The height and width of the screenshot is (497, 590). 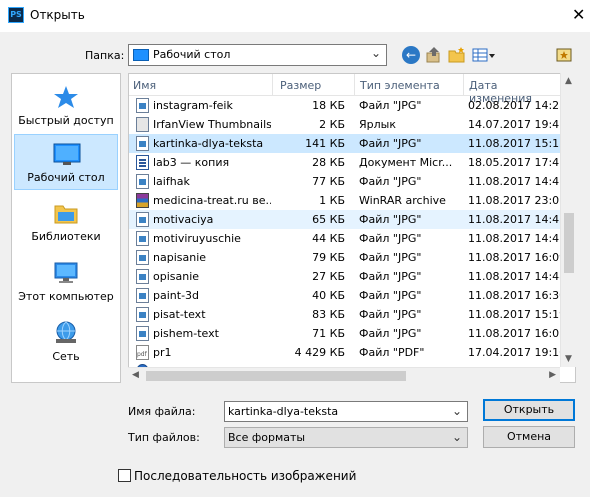 What do you see at coordinates (345, 89) in the screenshot?
I see `list-header: Имя Размер Тип элемента Дата изменения` at bounding box center [345, 89].